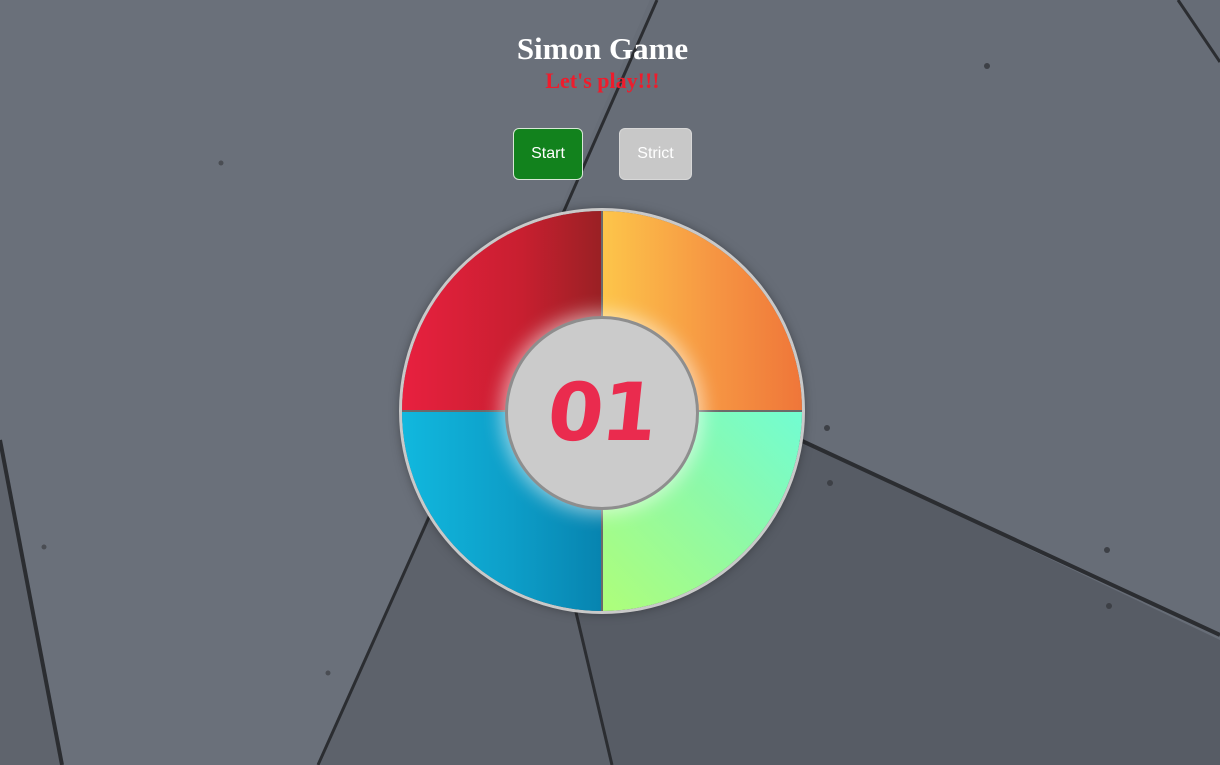  I want to click on page-subtitle: Let's play!!!, so click(602, 80).